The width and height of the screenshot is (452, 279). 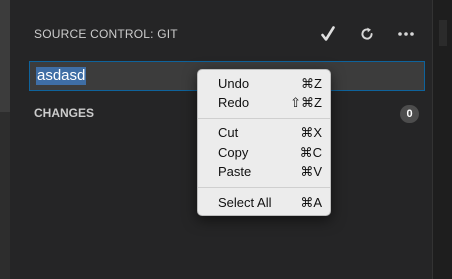 I want to click on menu-item-redo: Redo ⇧⌘Z, so click(x=264, y=103).